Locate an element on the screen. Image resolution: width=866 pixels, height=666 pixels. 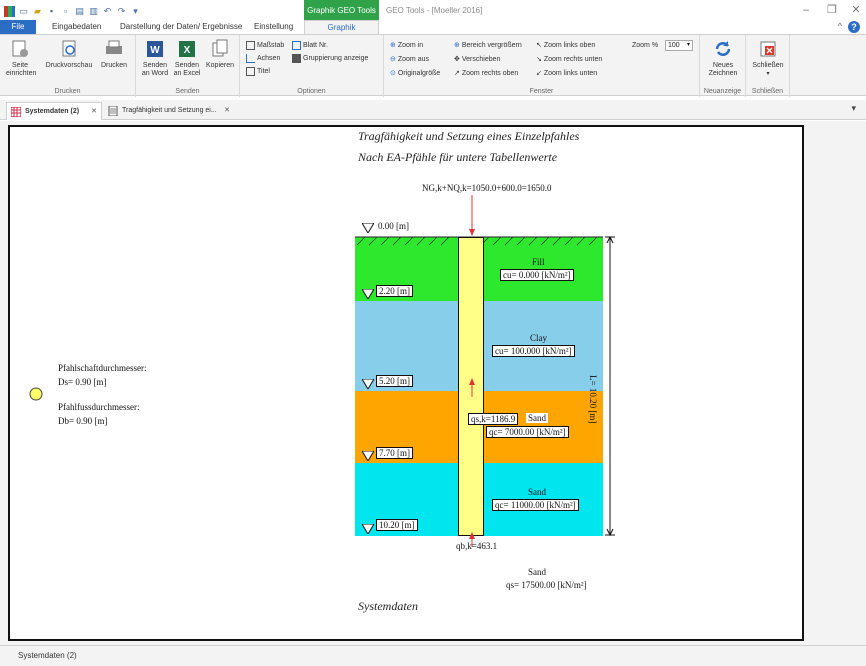
load-arrow is located at coordinates (472, 215).